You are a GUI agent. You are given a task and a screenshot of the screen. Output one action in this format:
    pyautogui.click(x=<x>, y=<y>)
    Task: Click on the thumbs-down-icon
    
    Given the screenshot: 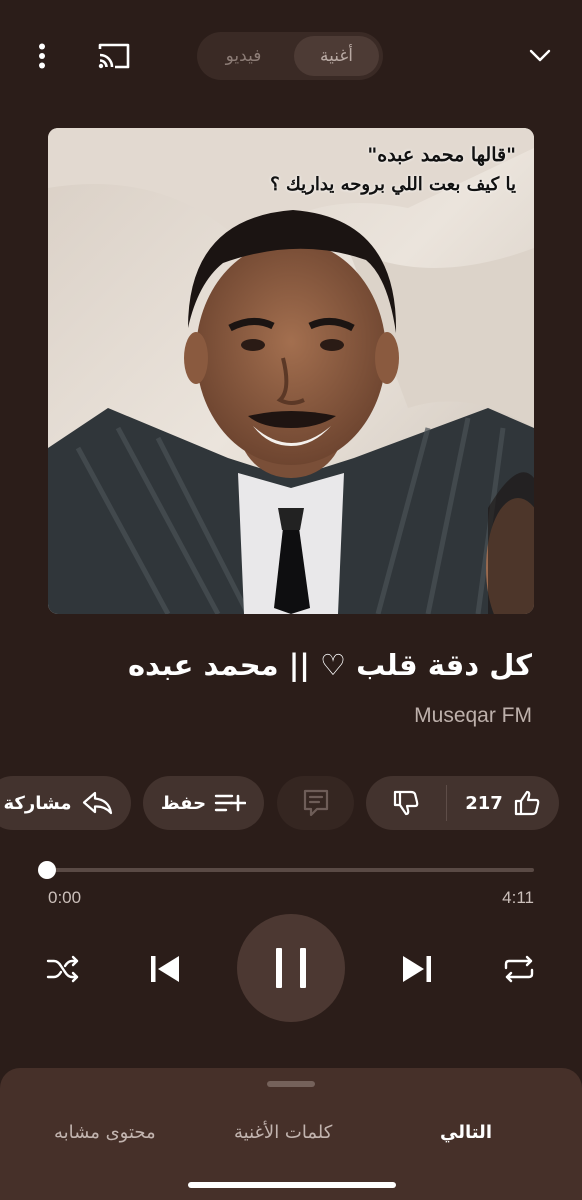 What is the action you would take?
    pyautogui.click(x=406, y=803)
    